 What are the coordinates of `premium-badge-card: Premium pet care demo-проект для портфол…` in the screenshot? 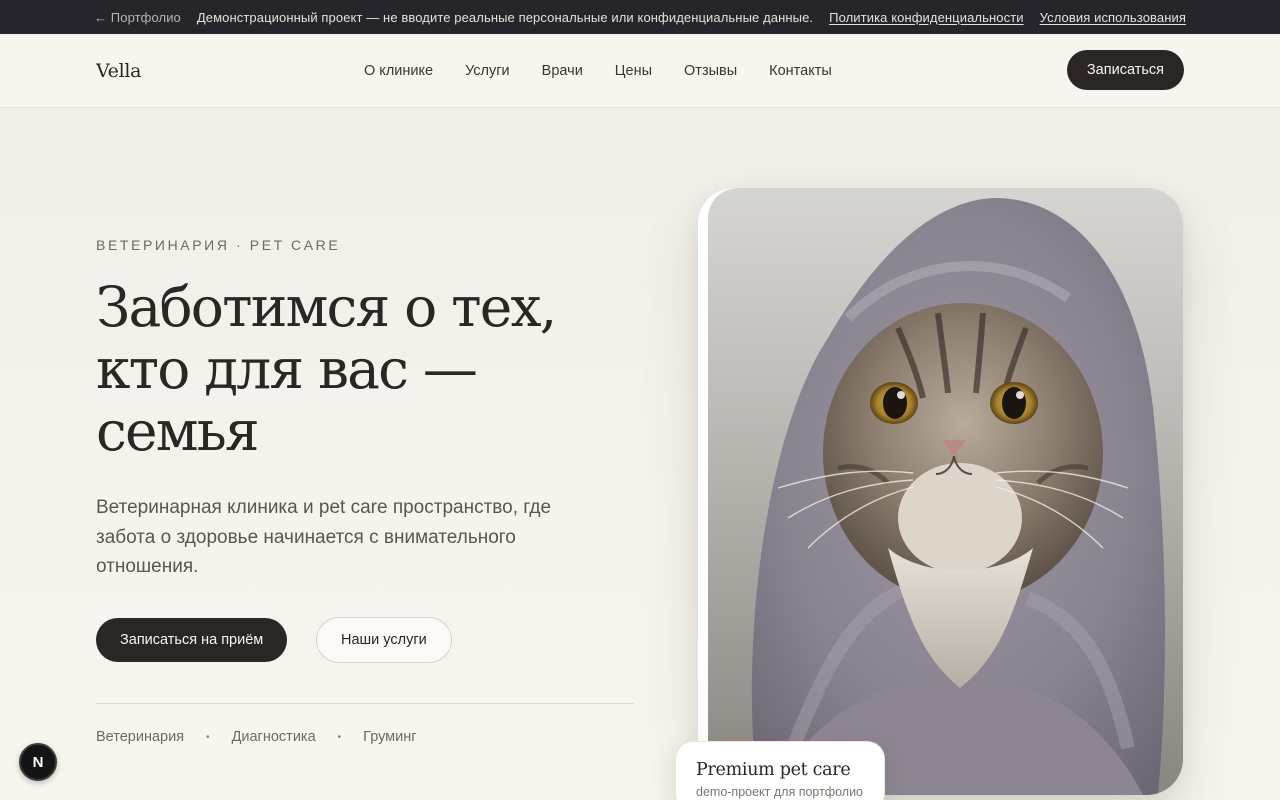 It's located at (780, 770).